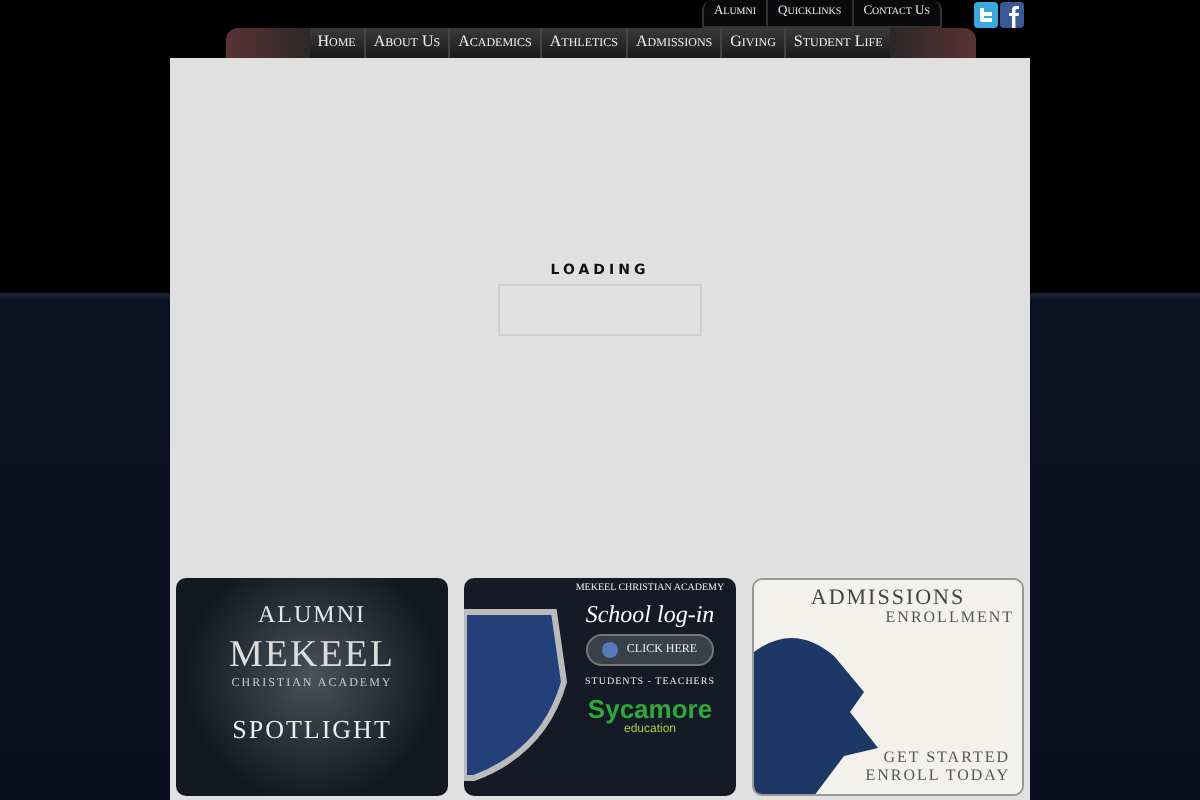  I want to click on nav-item: Giving, so click(752, 43).